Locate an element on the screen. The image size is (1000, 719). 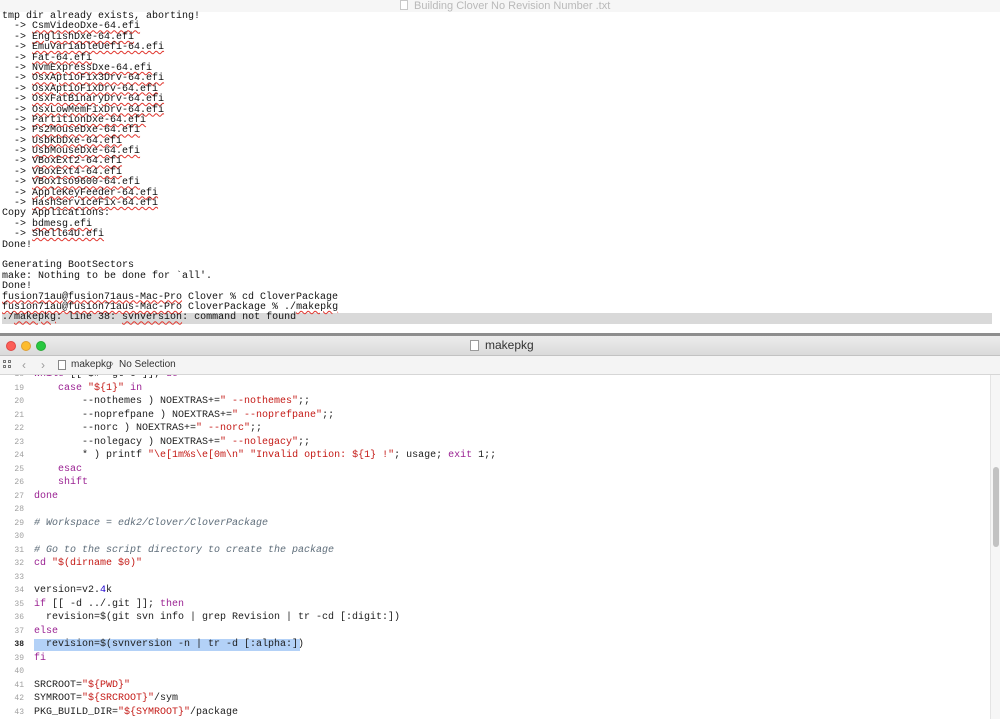
code-line: 33 is located at coordinates (495, 578).